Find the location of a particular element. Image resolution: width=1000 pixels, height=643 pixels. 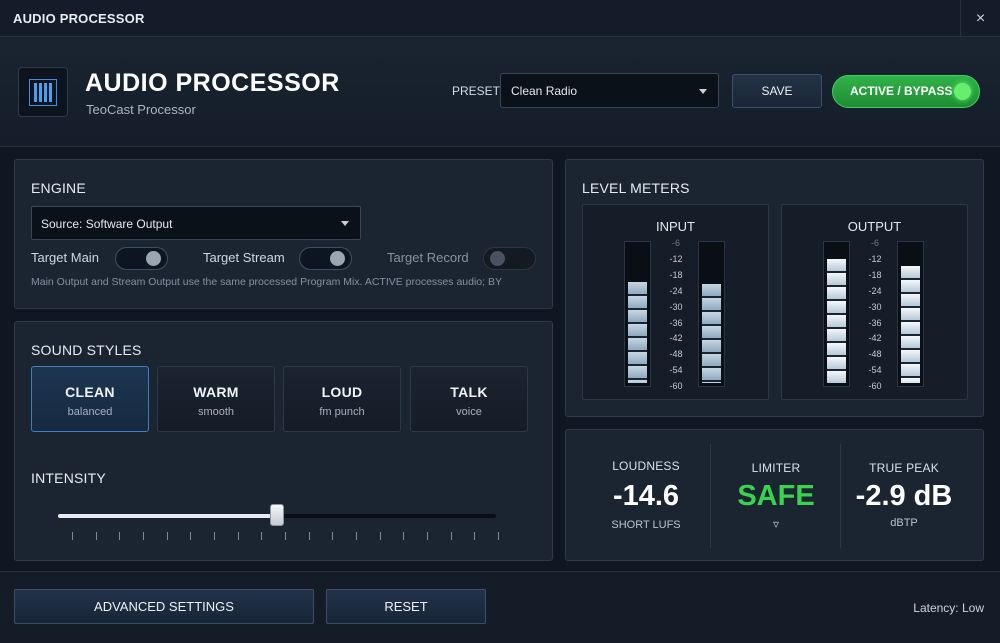

input-meter-left is located at coordinates (637, 314).